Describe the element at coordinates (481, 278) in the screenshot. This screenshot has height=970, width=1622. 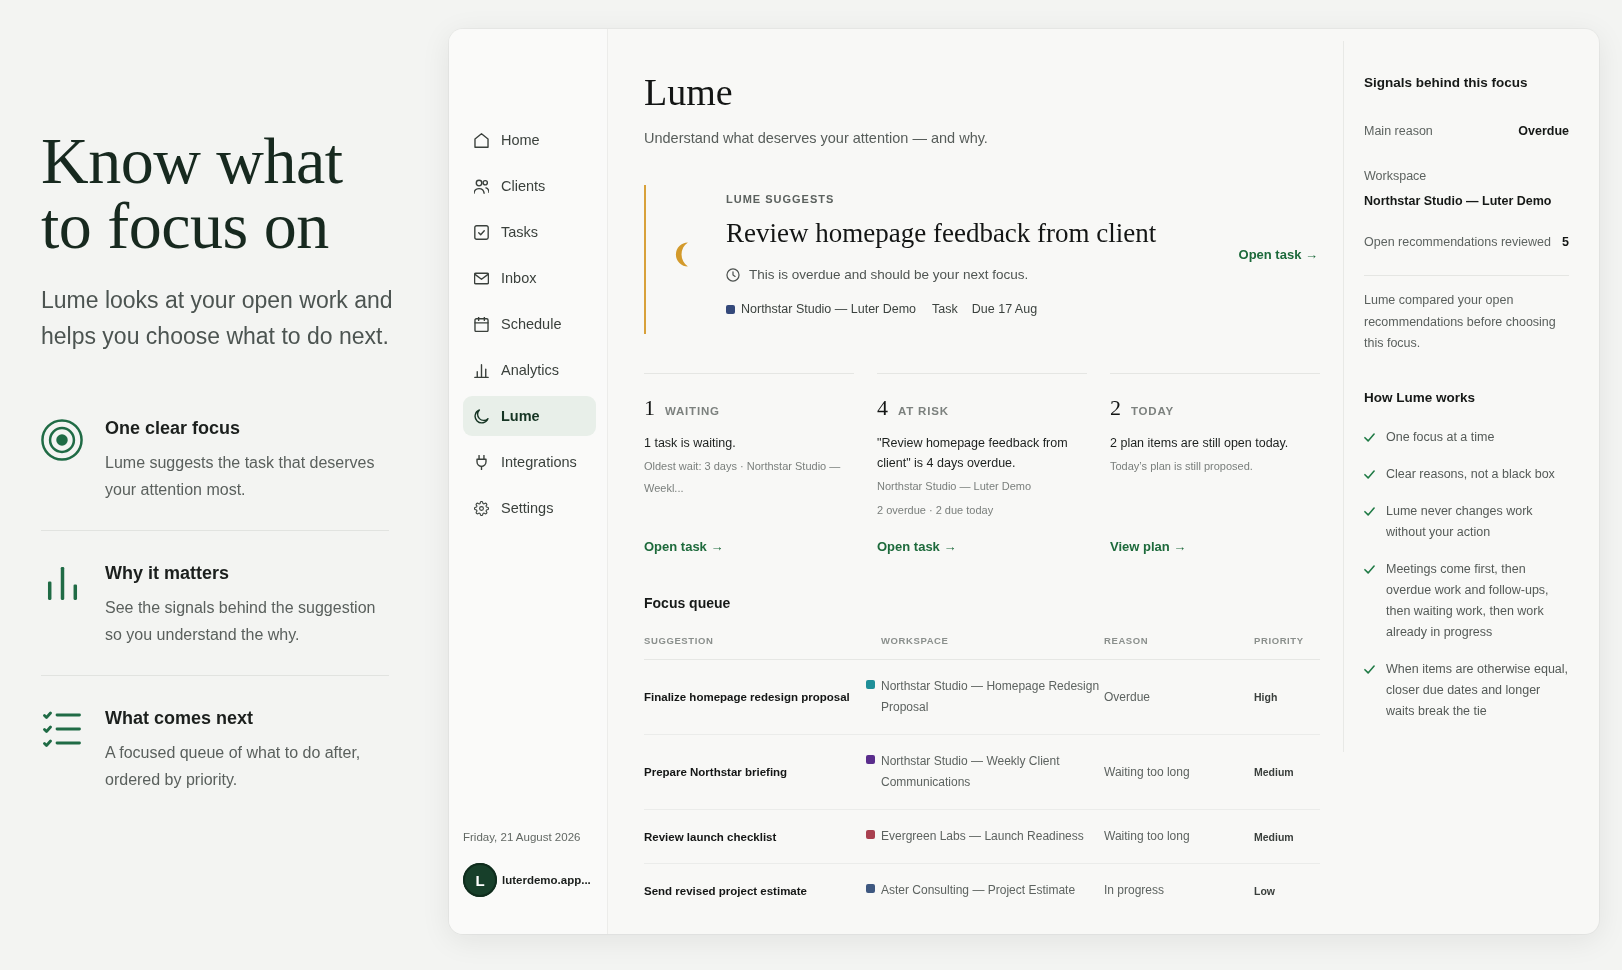
I see `envelope-icon` at that location.